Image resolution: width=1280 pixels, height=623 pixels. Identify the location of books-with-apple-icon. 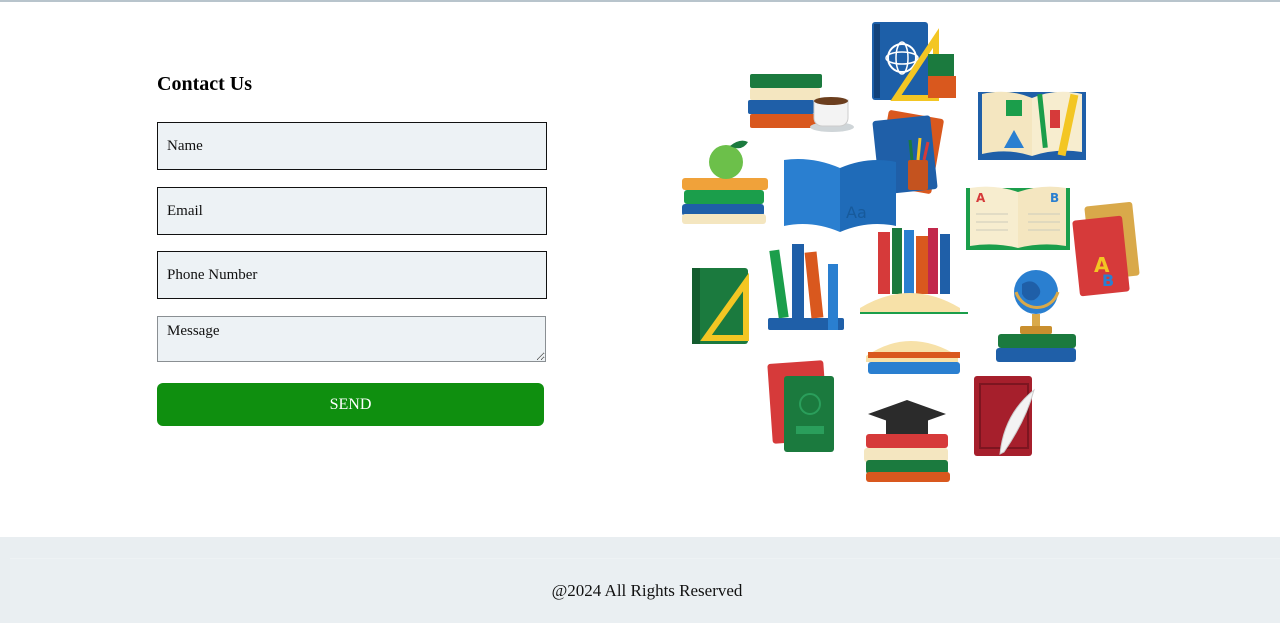
(725, 182).